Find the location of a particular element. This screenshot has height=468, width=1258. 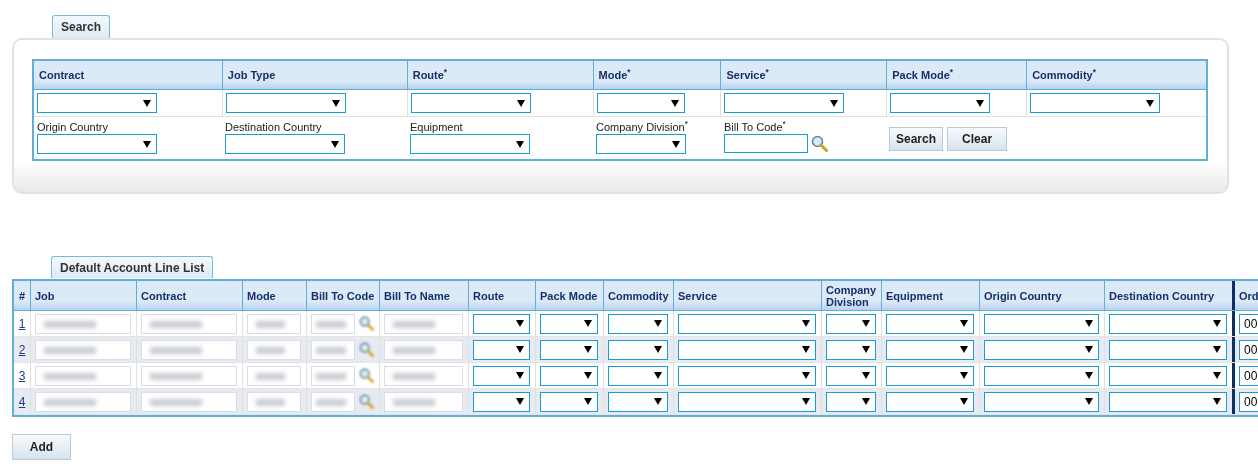

field-label: Equipment is located at coordinates (437, 127).